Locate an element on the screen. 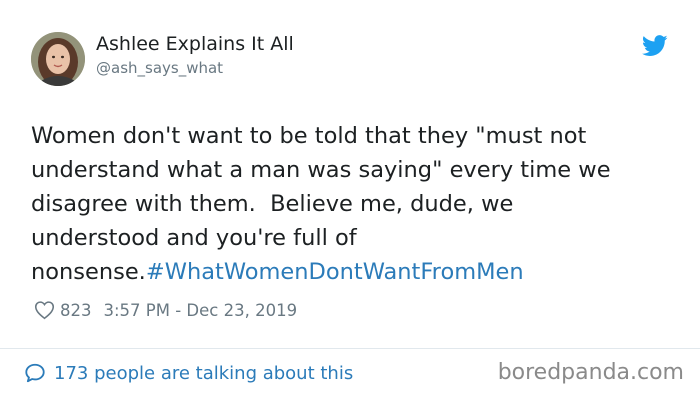 The image size is (700, 398). hashtag-link: #WhatWomenDontWantFromMen is located at coordinates (335, 272).